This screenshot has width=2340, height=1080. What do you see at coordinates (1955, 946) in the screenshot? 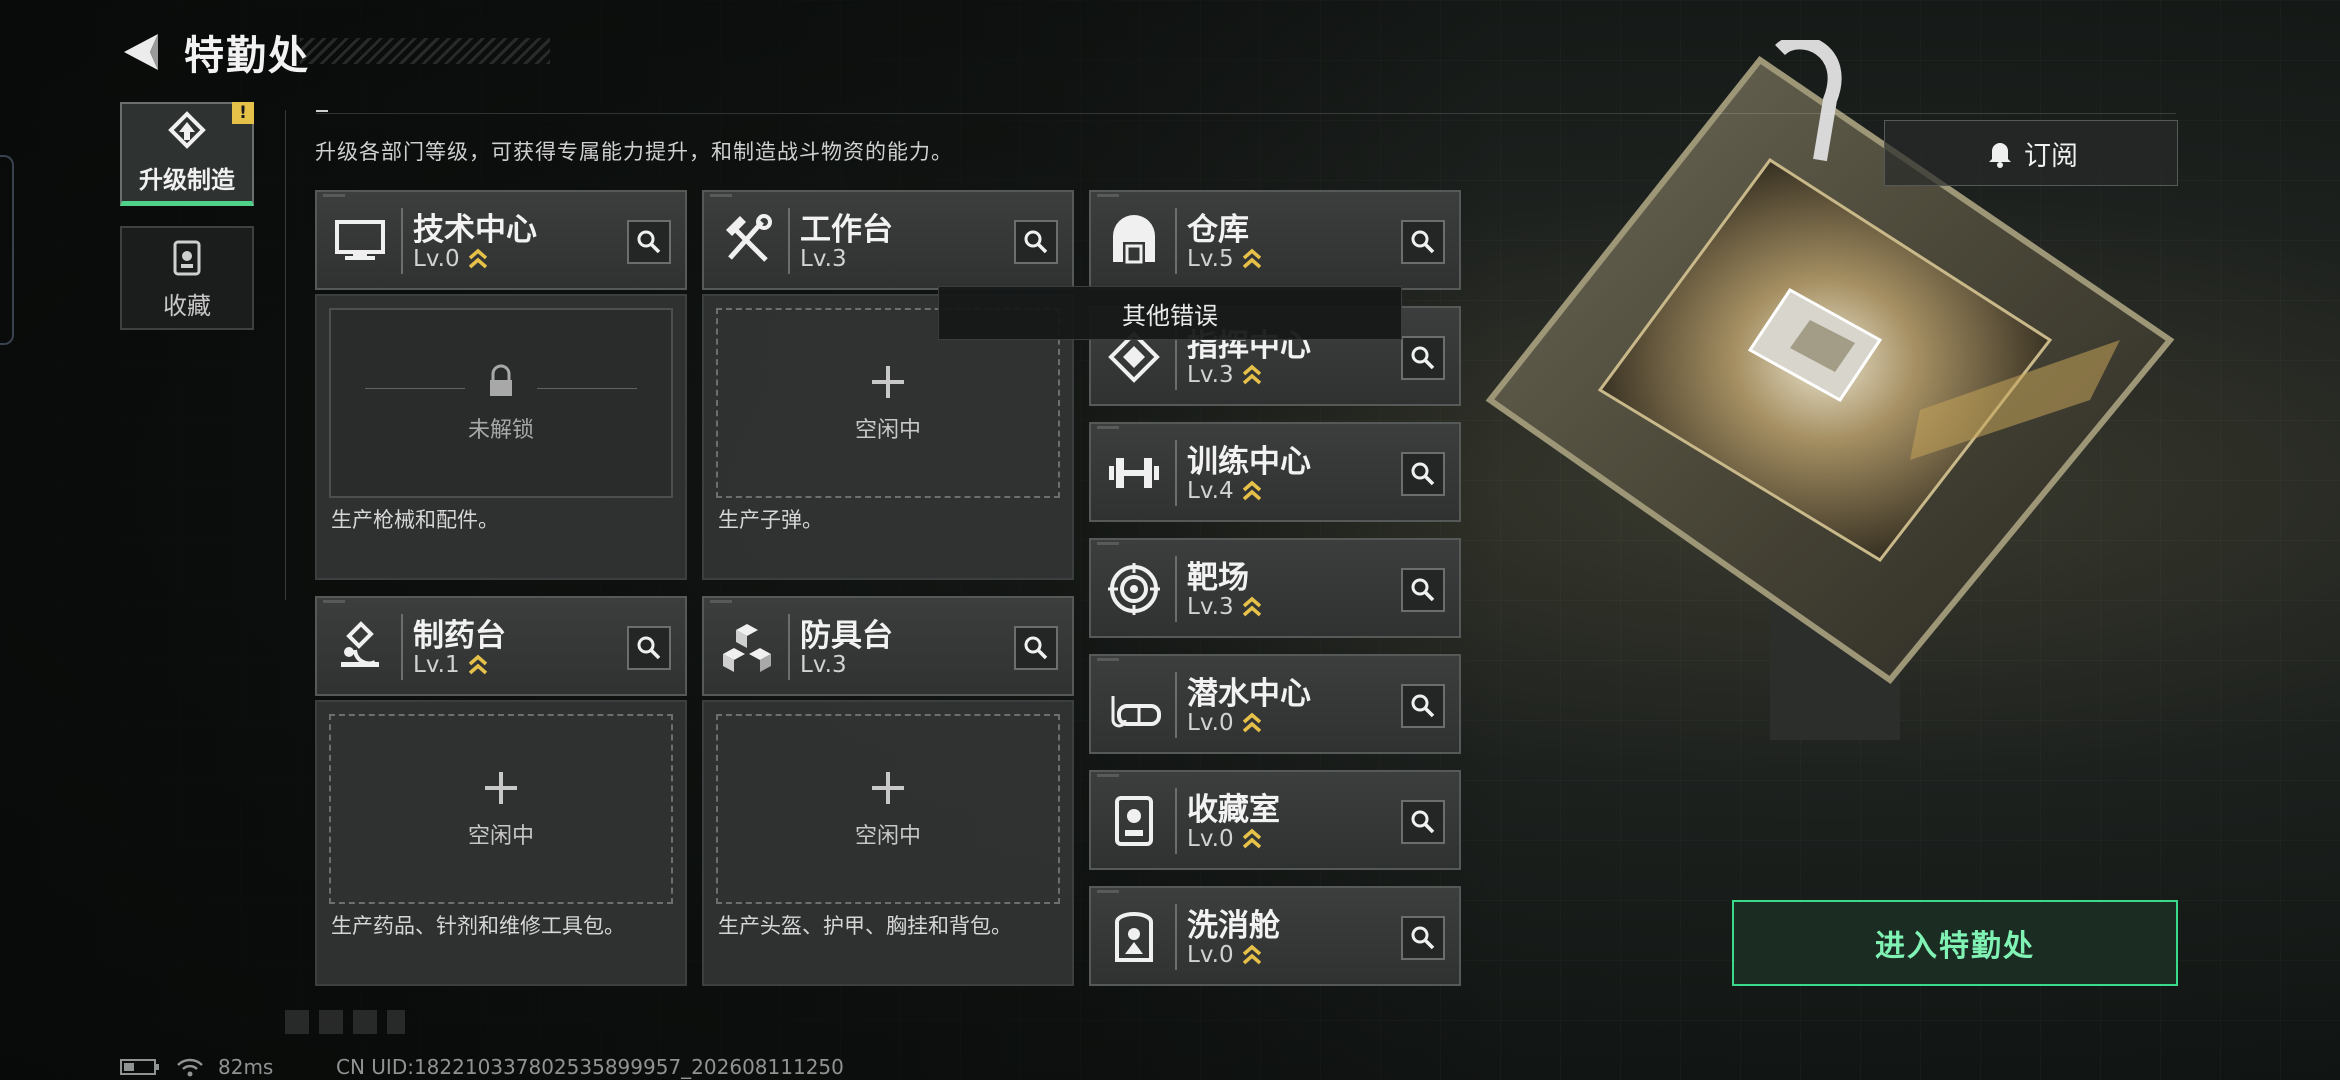
I see `enter-label: 进入特勤处` at bounding box center [1955, 946].